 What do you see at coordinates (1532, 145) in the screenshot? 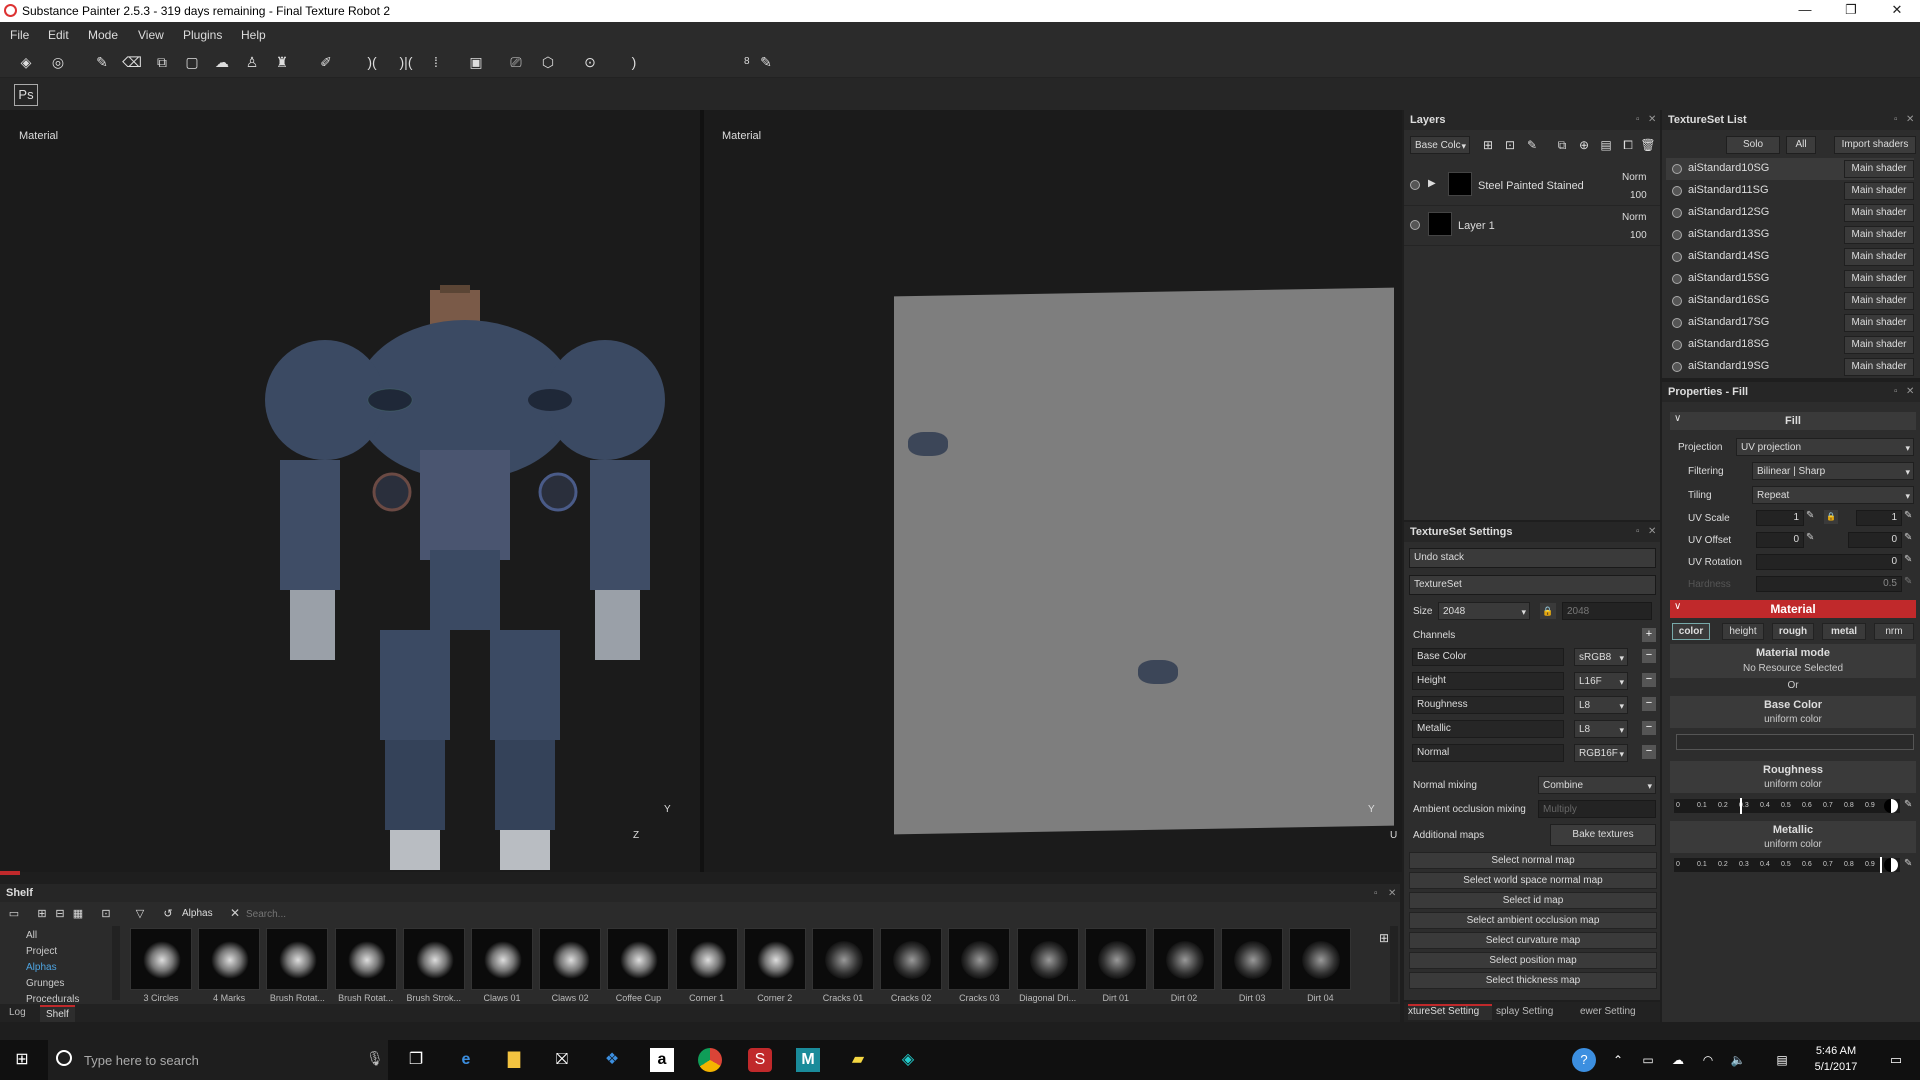
I see `paint-icon: ✎` at bounding box center [1532, 145].